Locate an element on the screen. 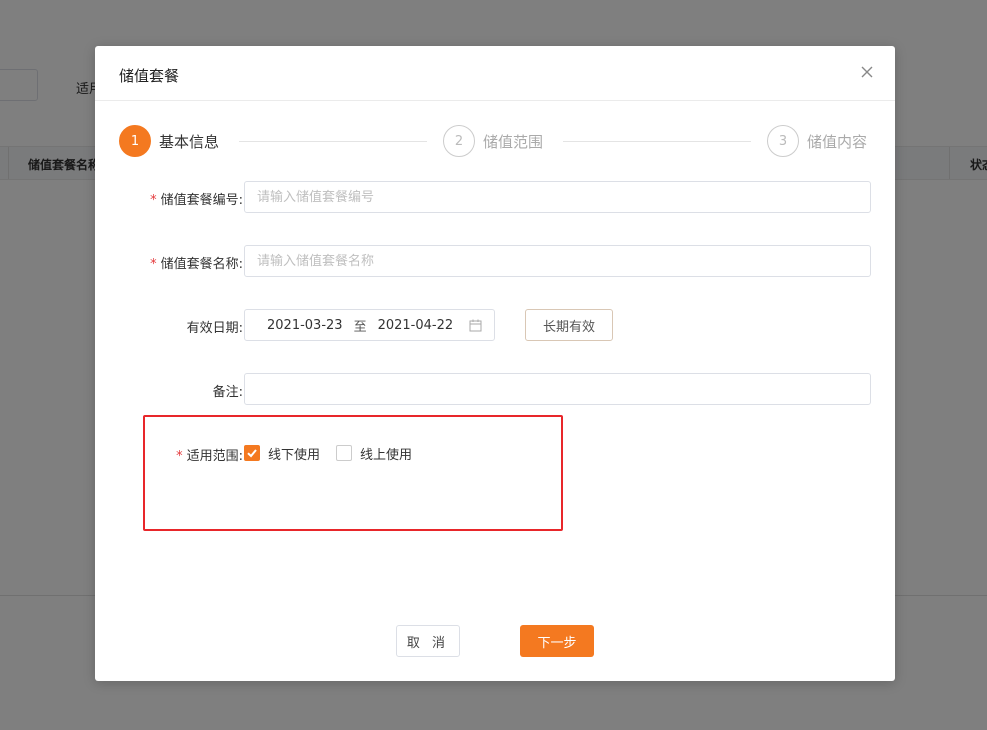 This screenshot has width=987, height=730. form-row-package-code: * 储值套餐编号: is located at coordinates (495, 197).